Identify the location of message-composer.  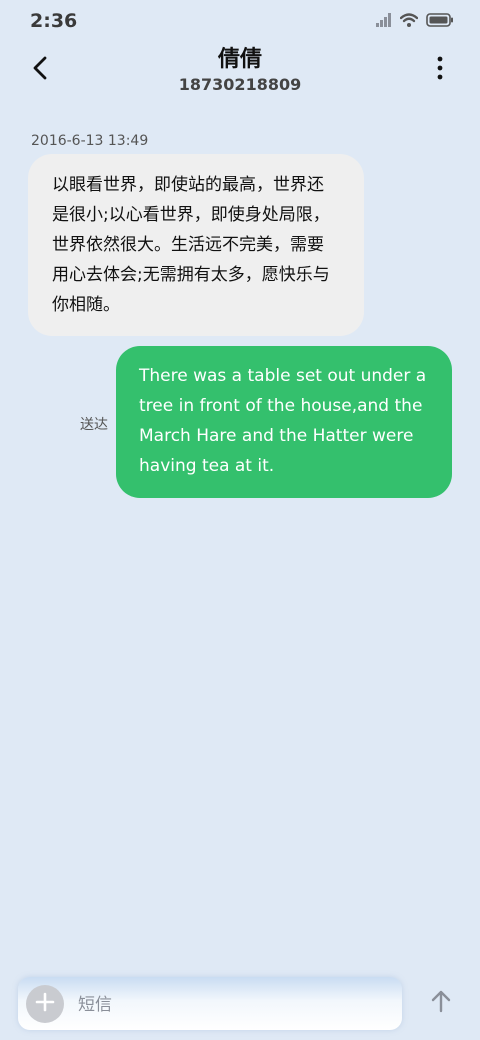
(210, 1003).